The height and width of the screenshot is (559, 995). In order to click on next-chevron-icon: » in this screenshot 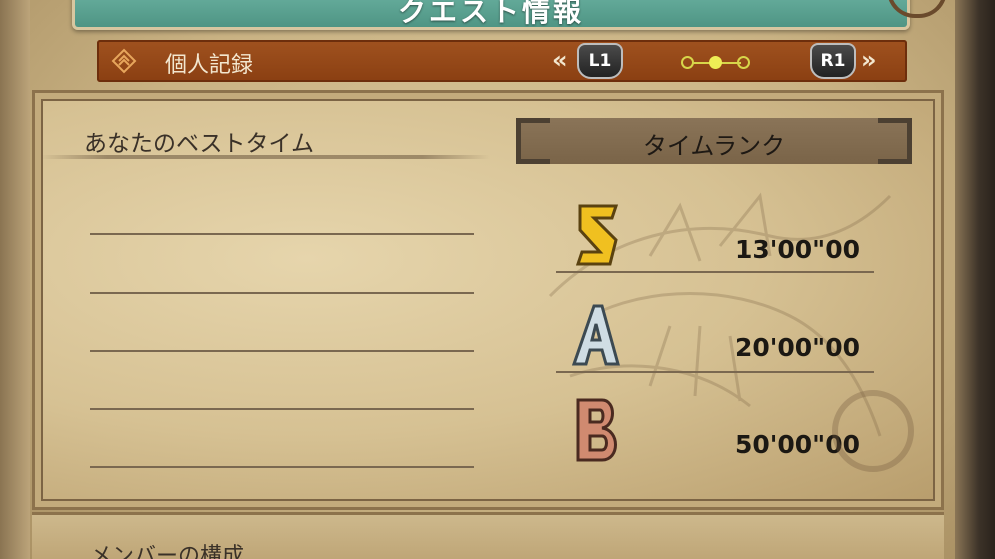, I will do `click(869, 60)`.